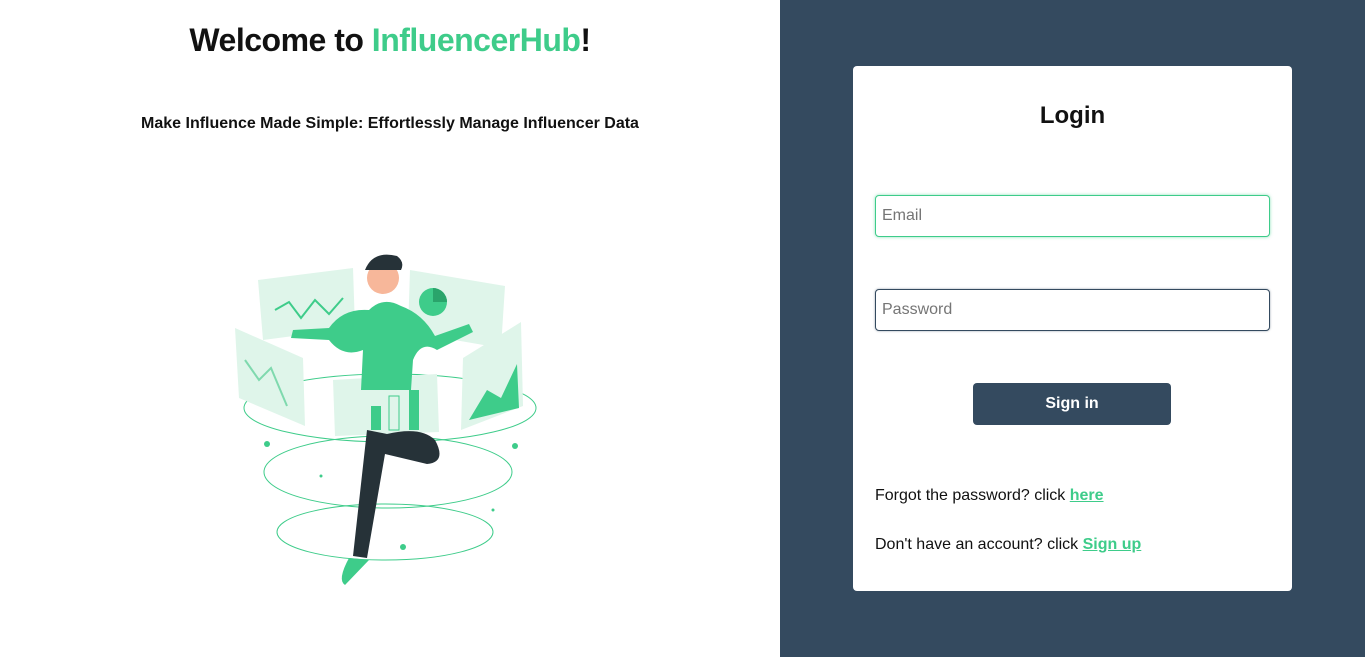  I want to click on signup-prompt-label: Don't have an account? click, so click(979, 544).